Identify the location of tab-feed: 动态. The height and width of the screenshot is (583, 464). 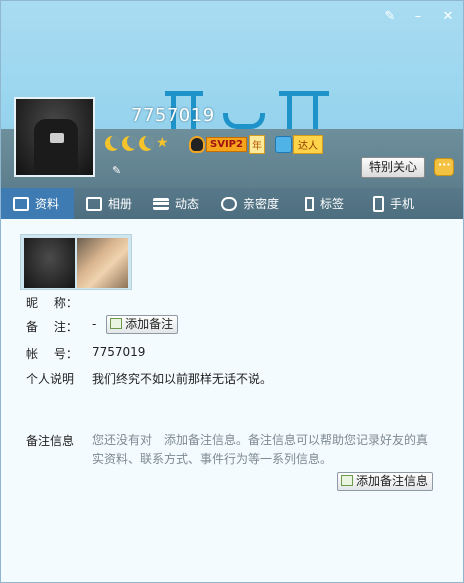
(175, 203).